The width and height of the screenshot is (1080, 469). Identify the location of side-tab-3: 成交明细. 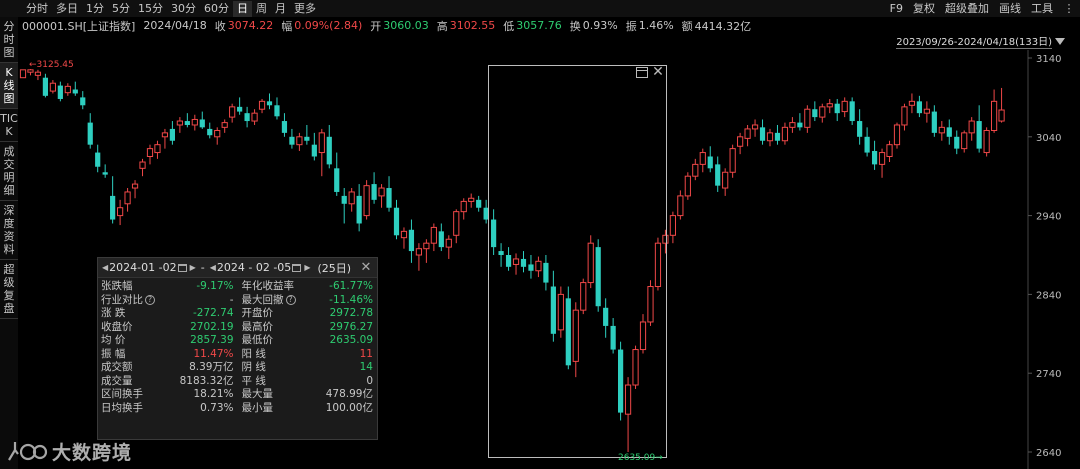
(9, 171).